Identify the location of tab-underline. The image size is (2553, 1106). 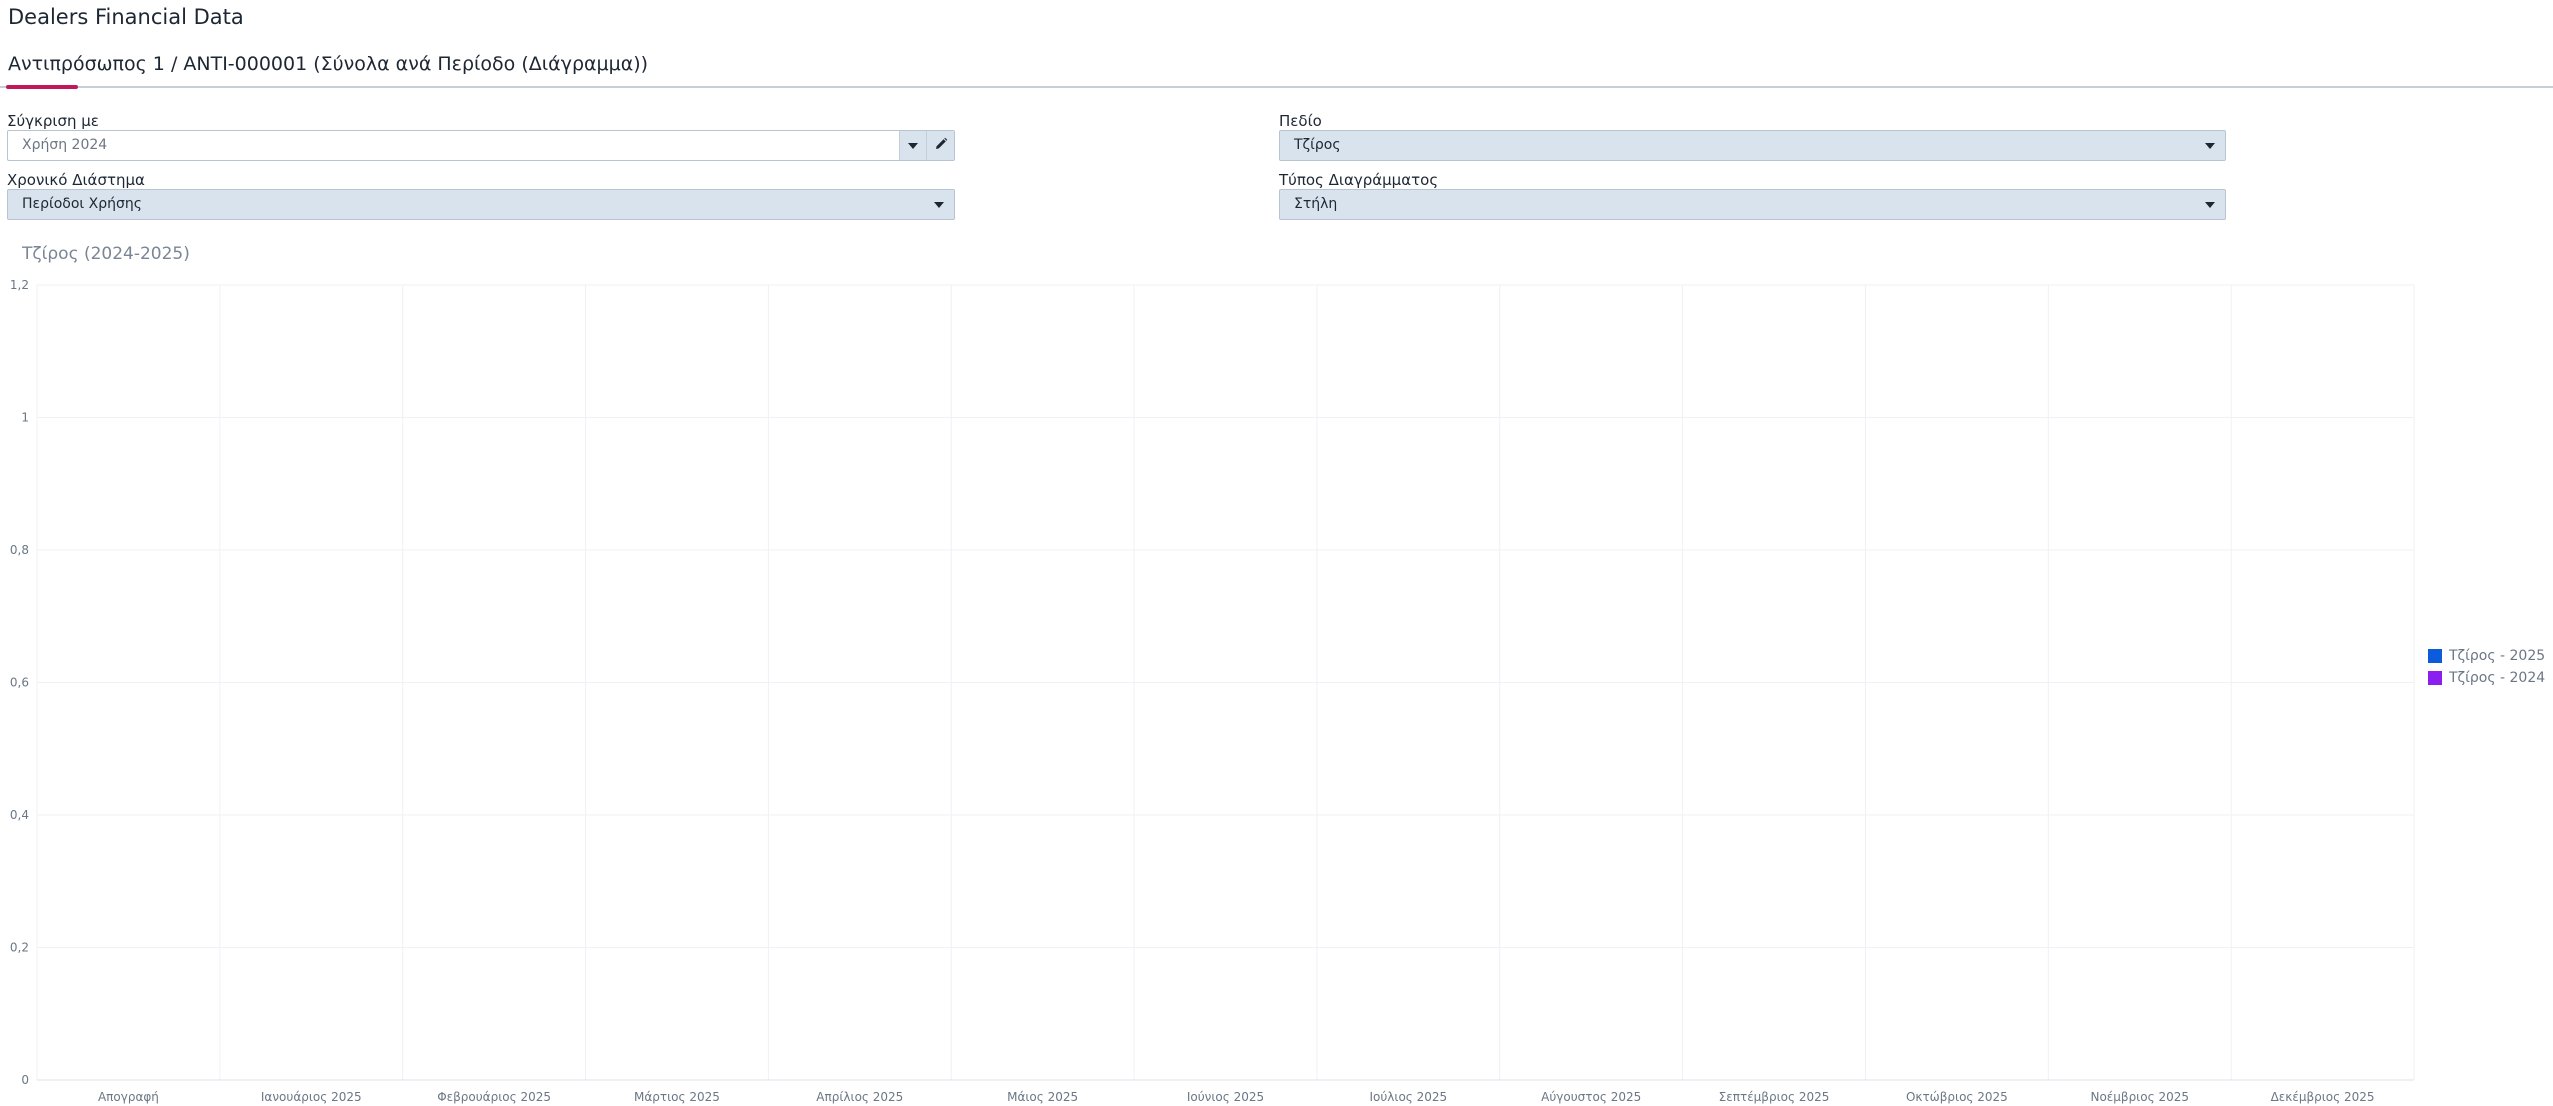
(1276, 87).